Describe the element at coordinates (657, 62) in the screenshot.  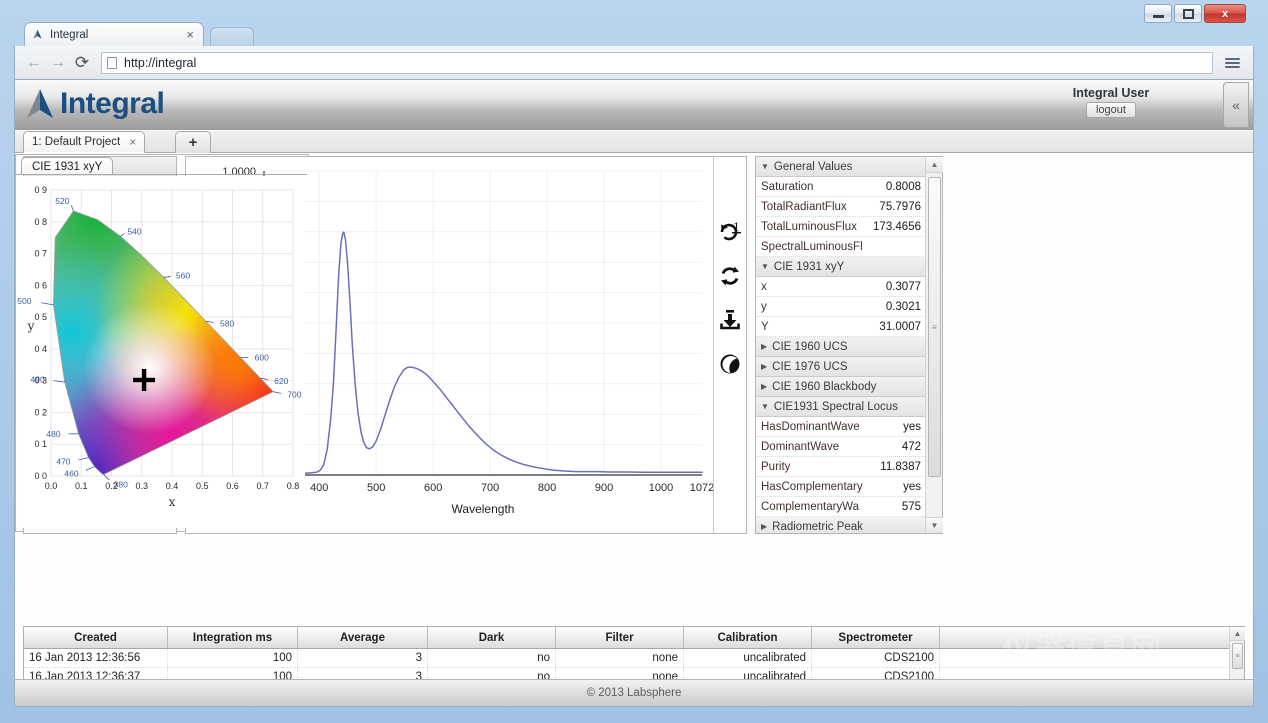
I see `address-bar: http://integral` at that location.